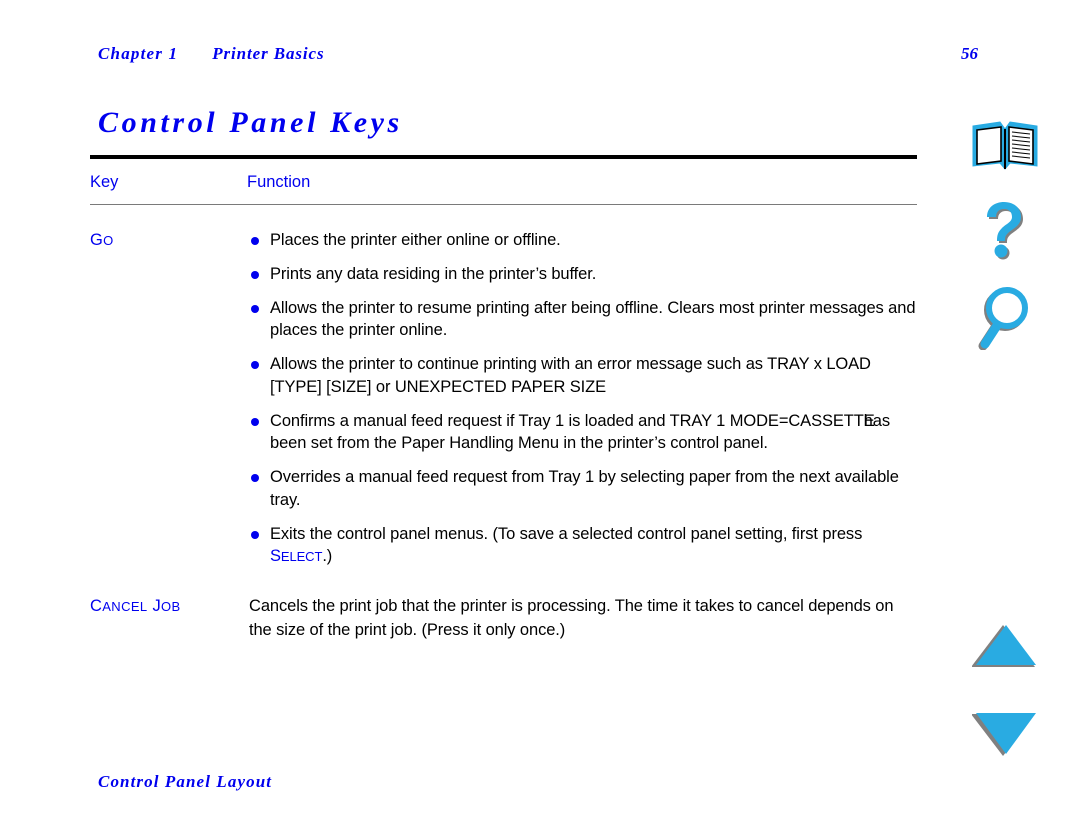 This screenshot has height=834, width=1080. I want to click on key-name-cancel-rest: ANCEL, so click(125, 607).